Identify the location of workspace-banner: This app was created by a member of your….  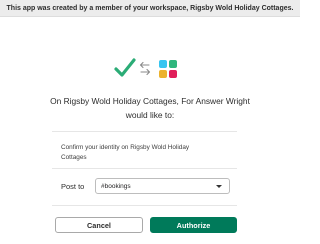
(150, 8).